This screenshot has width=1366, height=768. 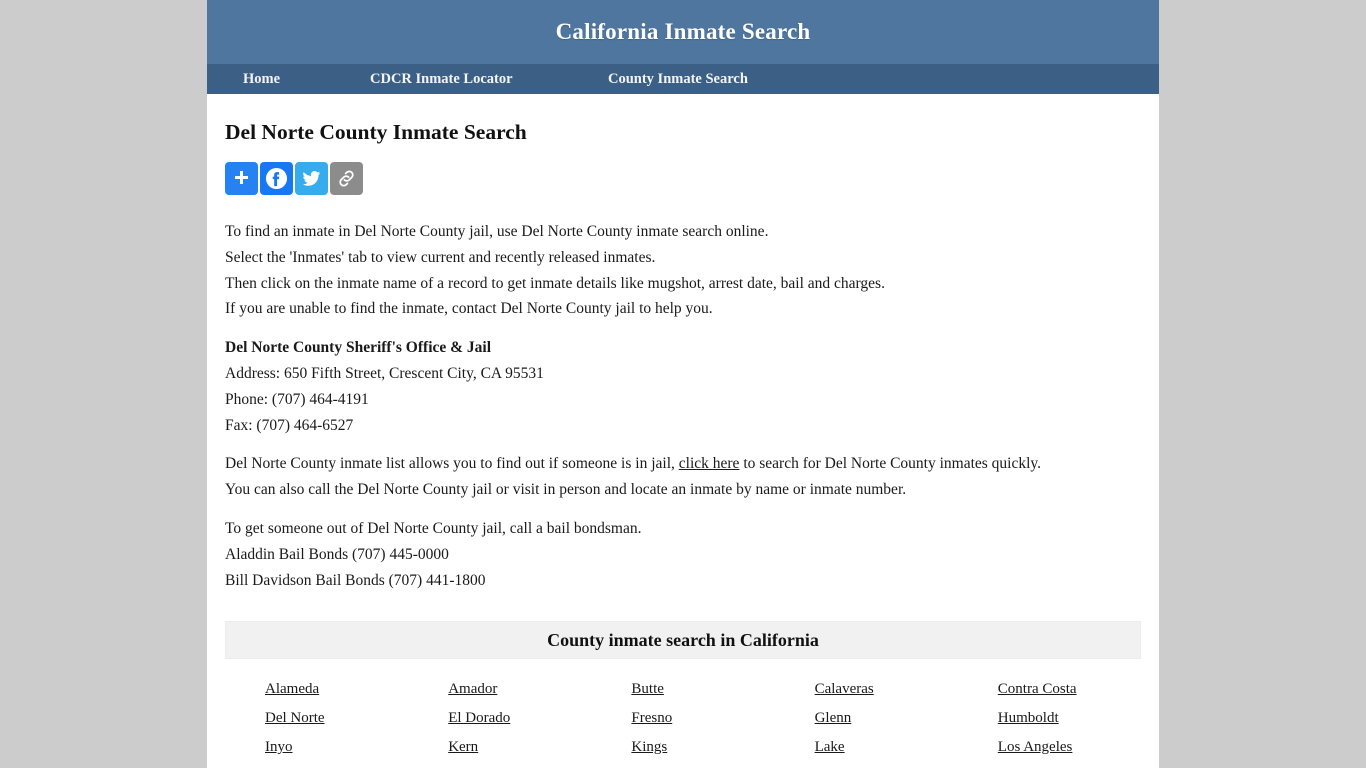 I want to click on county-link-kings: Kings, so click(x=649, y=747).